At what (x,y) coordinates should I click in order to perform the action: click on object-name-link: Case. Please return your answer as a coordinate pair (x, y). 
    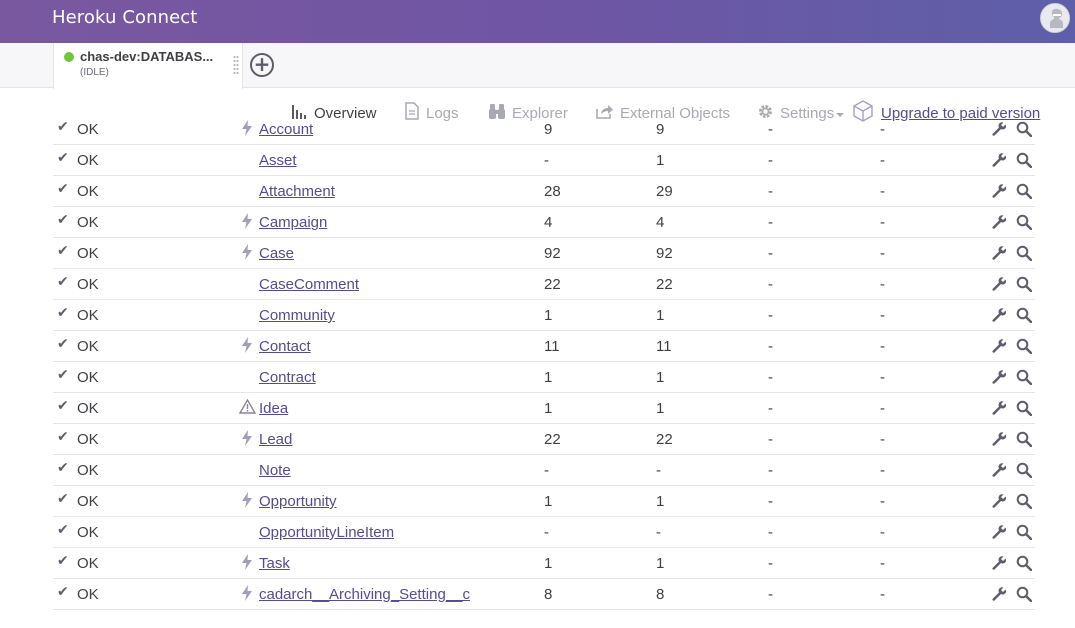
    Looking at the image, I should click on (276, 253).